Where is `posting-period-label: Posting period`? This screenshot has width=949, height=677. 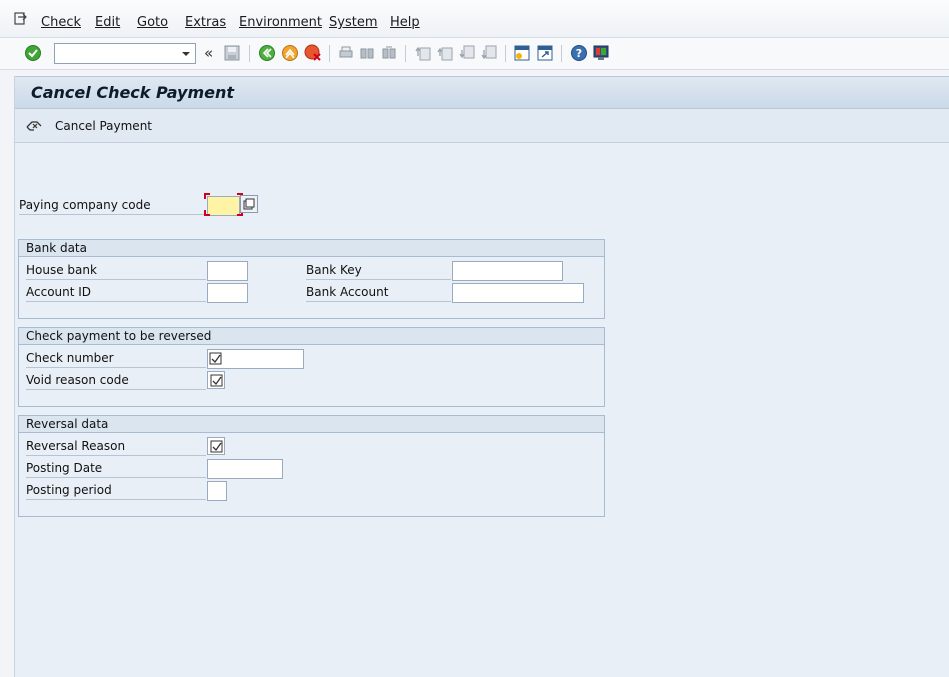 posting-period-label: Posting period is located at coordinates (116, 490).